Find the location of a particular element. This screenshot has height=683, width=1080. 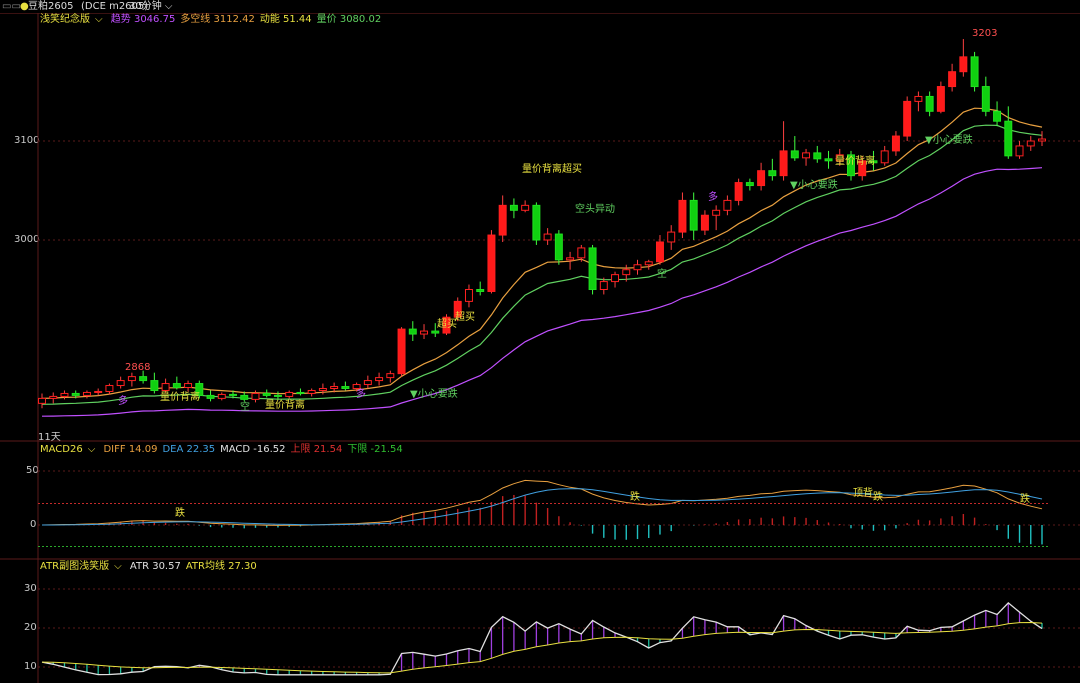

dea-line is located at coordinates (542, 507).